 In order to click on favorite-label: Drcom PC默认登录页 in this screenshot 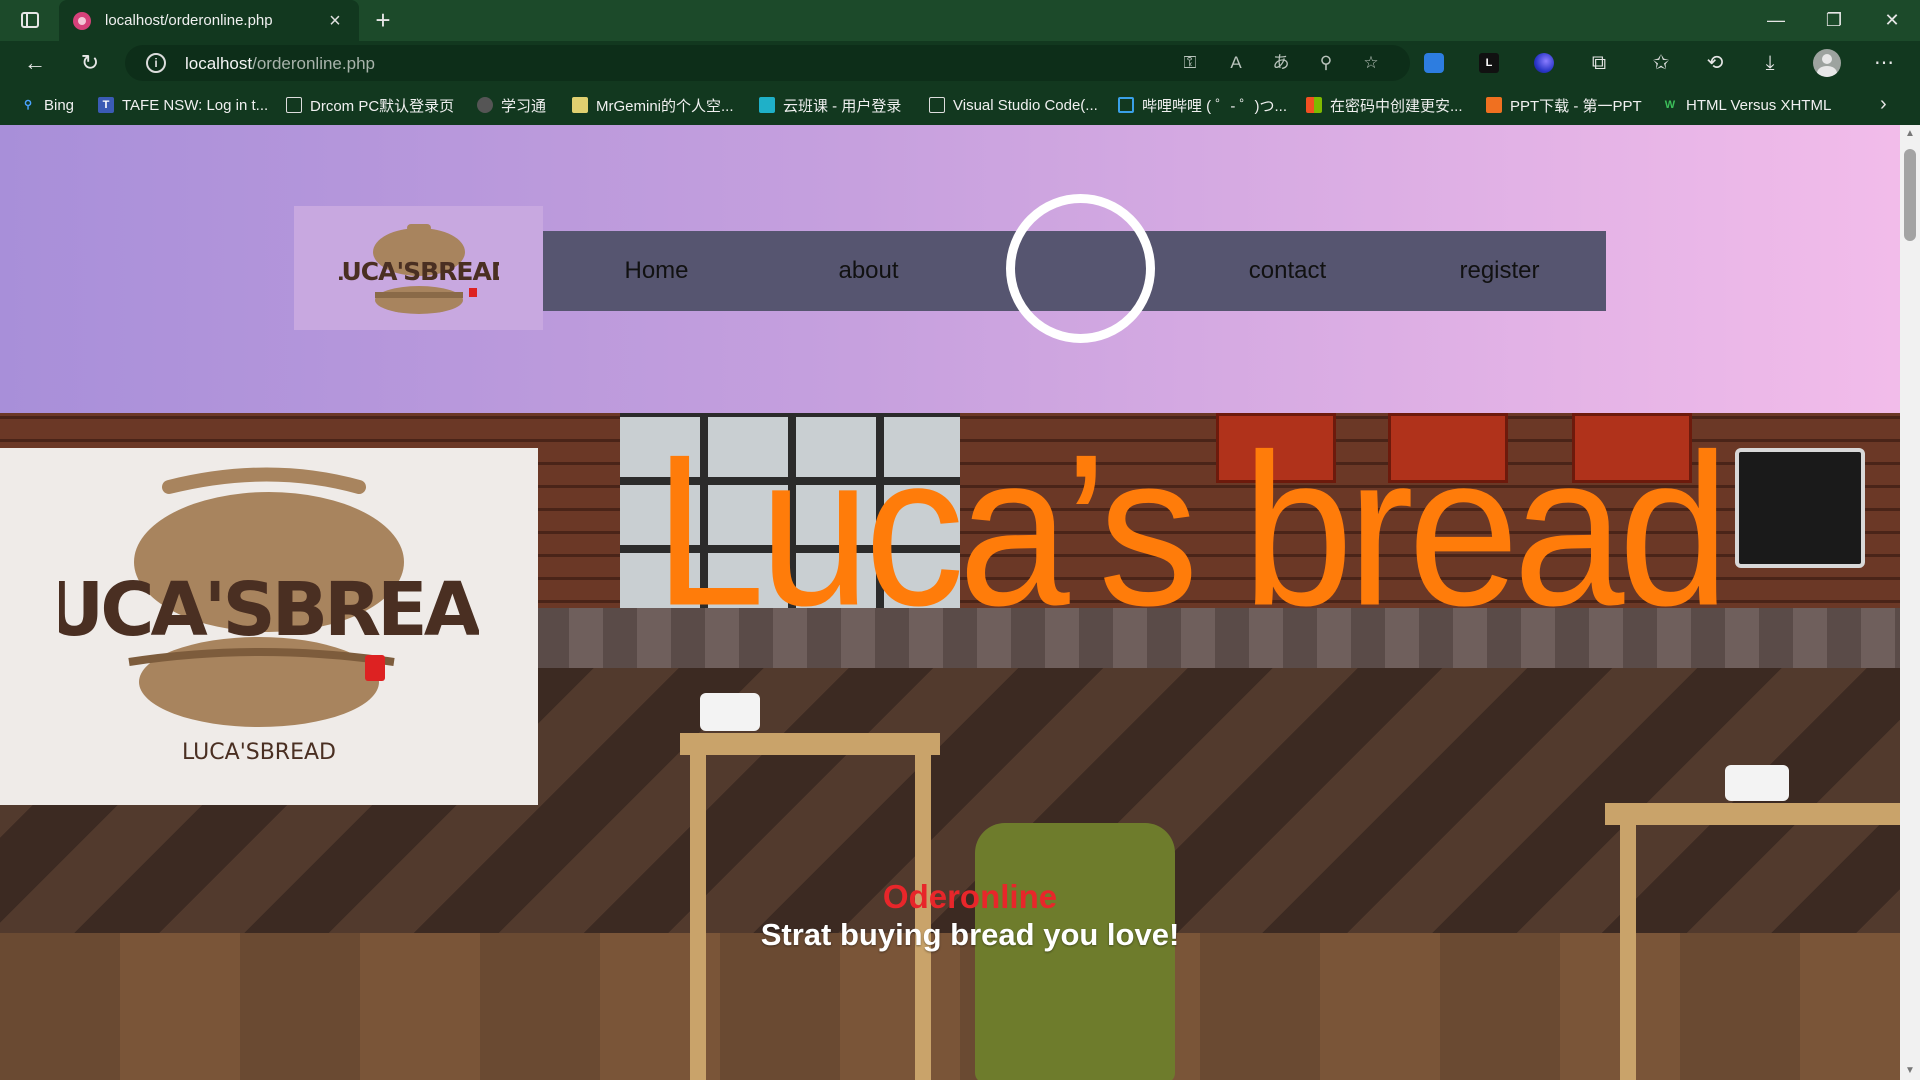, I will do `click(382, 106)`.